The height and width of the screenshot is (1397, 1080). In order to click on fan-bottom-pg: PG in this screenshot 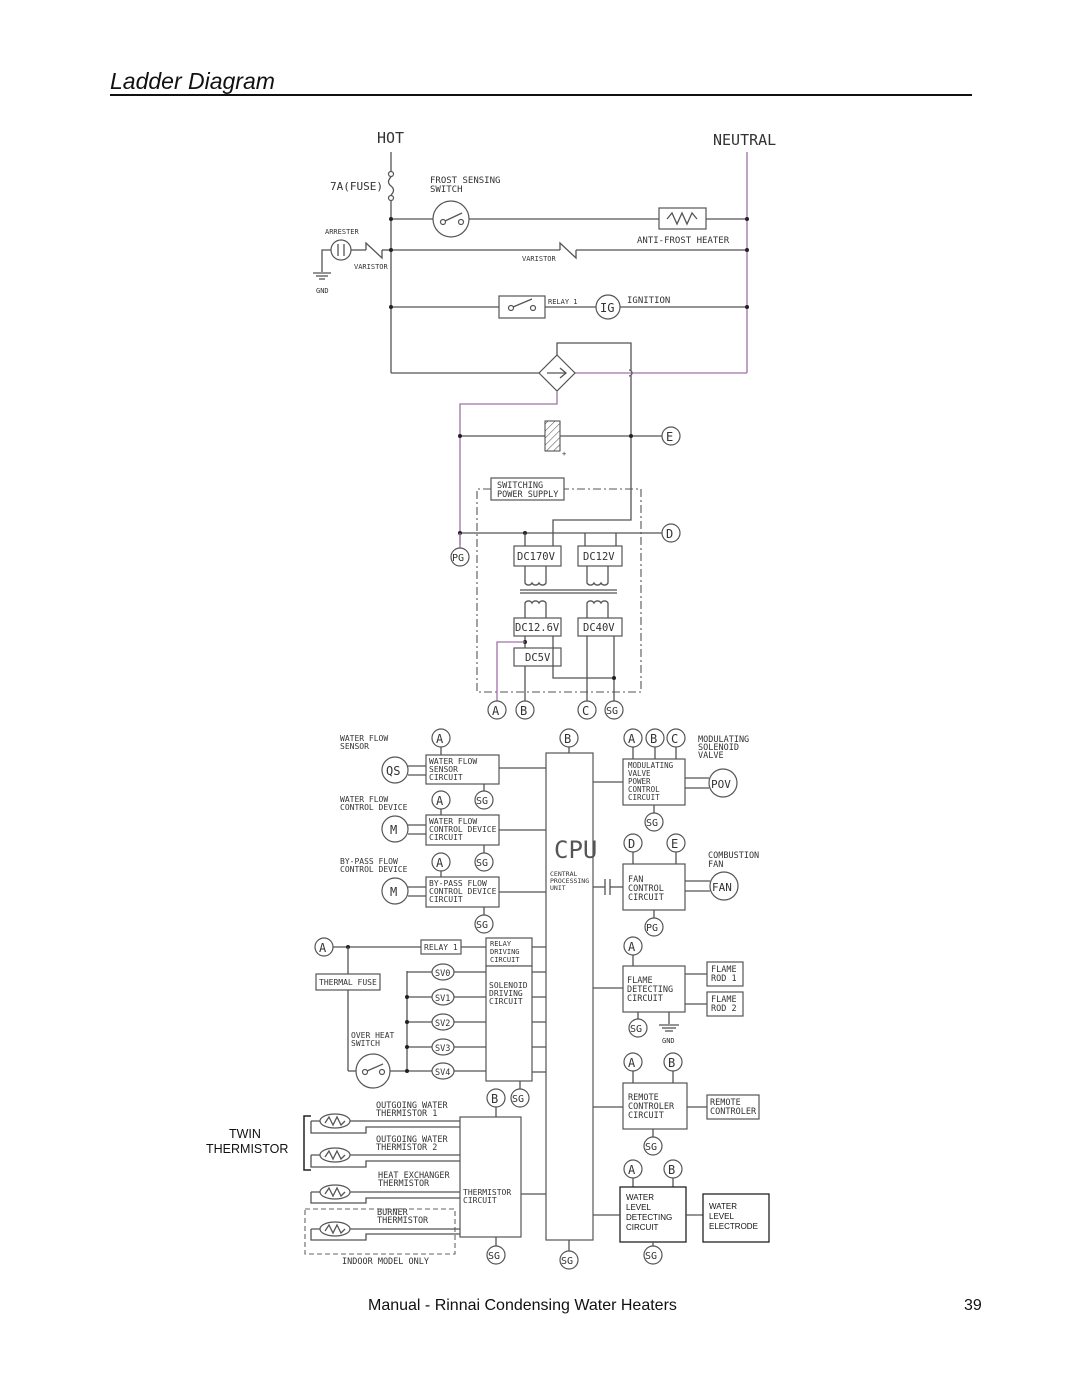, I will do `click(652, 928)`.